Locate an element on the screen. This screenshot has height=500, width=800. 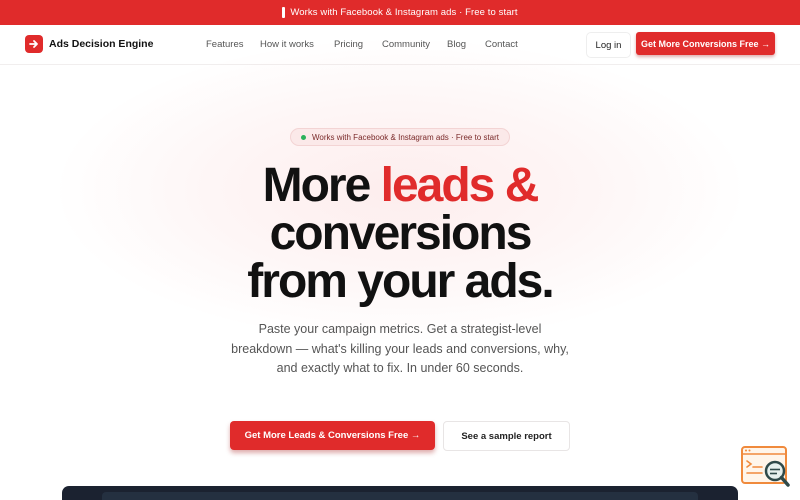
headline-part1: More is located at coordinates (321, 185).